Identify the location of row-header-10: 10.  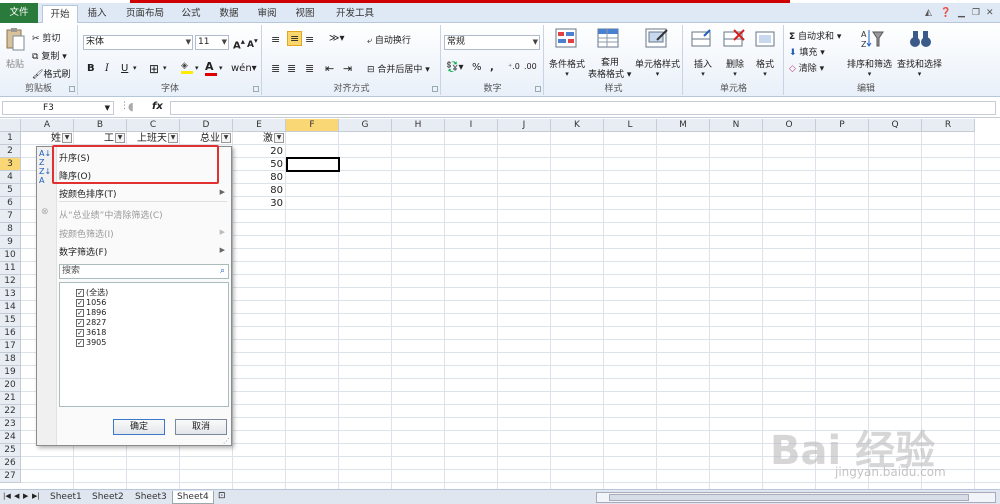
(10, 255).